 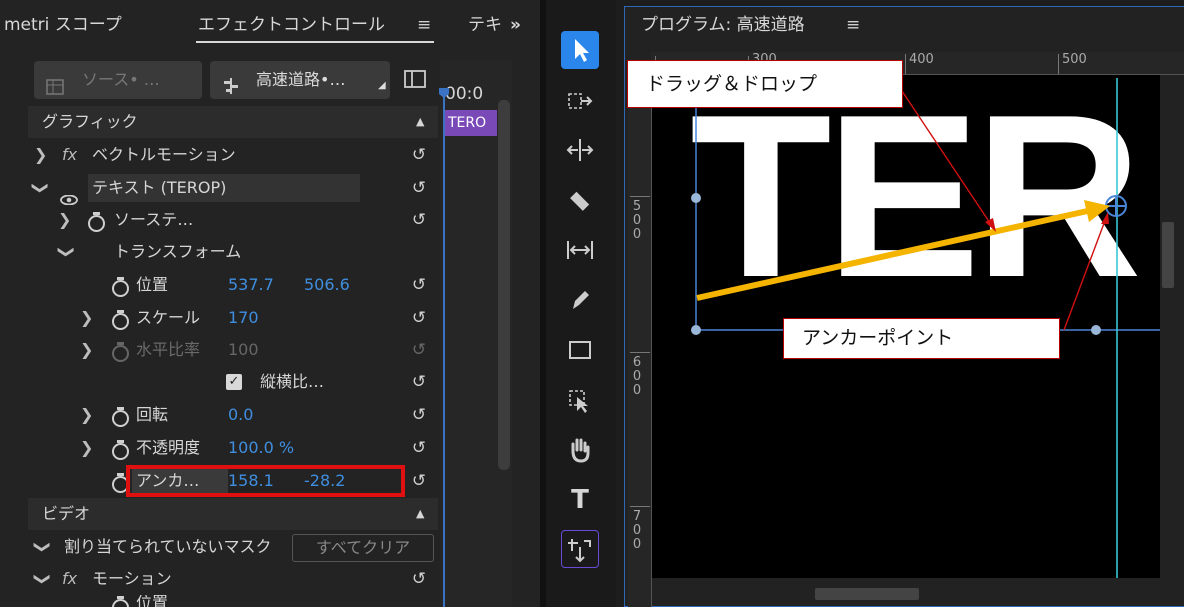 I want to click on anchor-point-callout: アンカーポイント, so click(x=921, y=338).